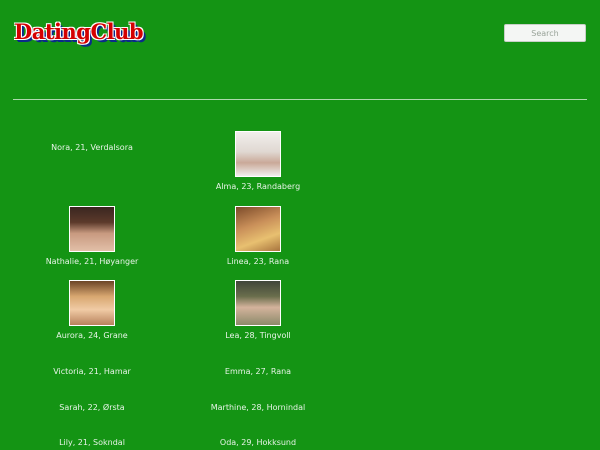 The width and height of the screenshot is (600, 450). I want to click on profile-caption: Sarah, 22, Ørsta, so click(92, 408).